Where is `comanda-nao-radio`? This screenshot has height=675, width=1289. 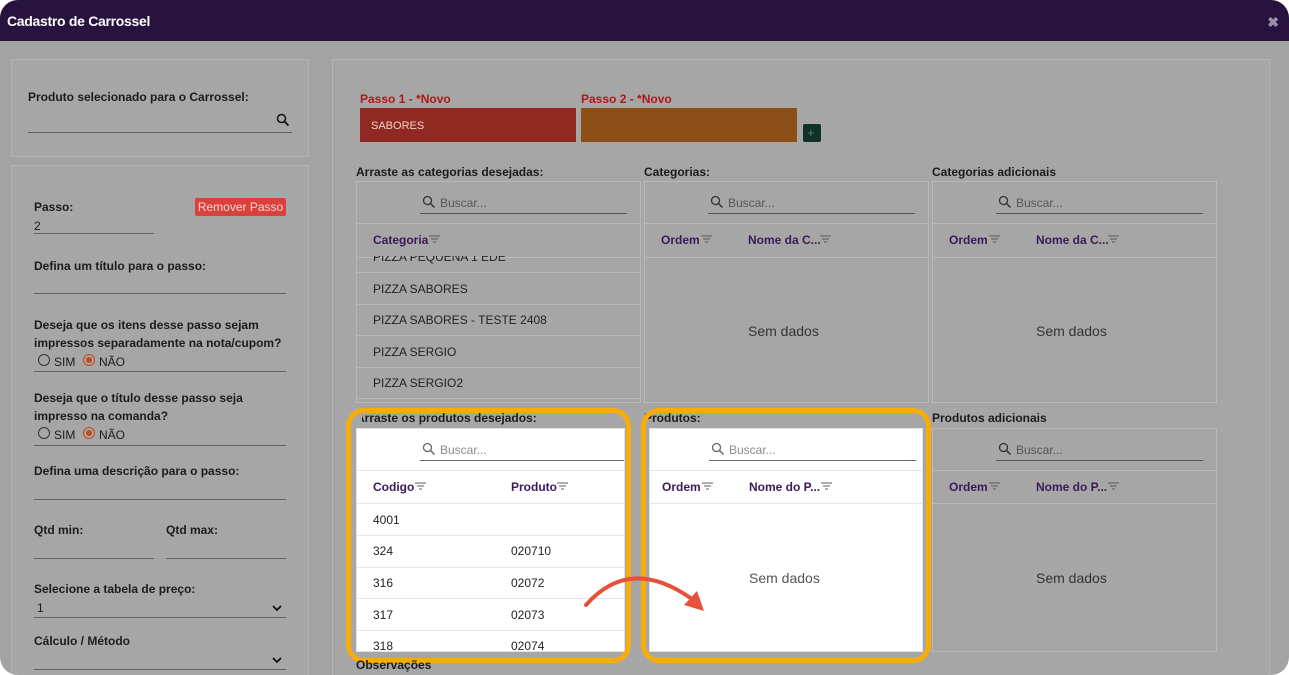 comanda-nao-radio is located at coordinates (89, 433).